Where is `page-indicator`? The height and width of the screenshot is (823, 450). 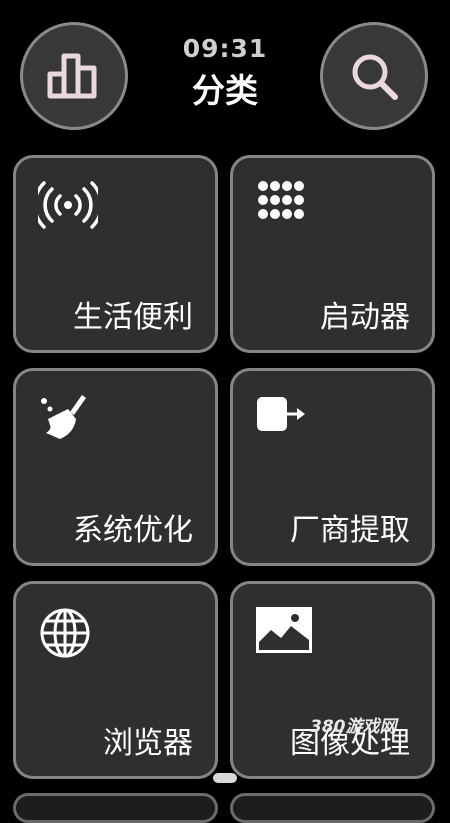 page-indicator is located at coordinates (225, 778).